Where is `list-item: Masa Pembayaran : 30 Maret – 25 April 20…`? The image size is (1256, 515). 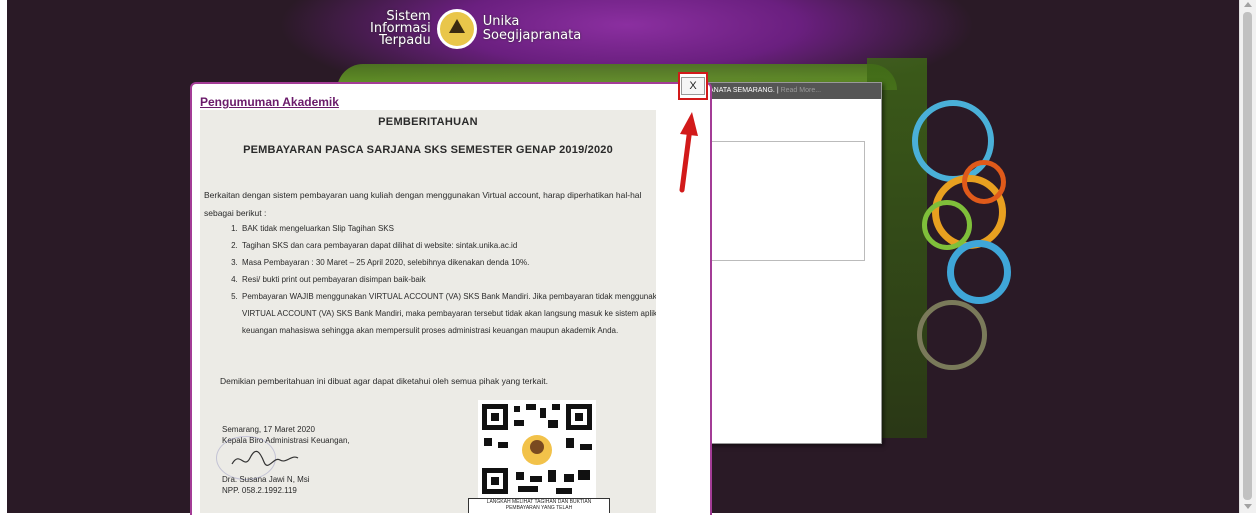 list-item: Masa Pembayaran : 30 Maret – 25 April 20… is located at coordinates (448, 262).